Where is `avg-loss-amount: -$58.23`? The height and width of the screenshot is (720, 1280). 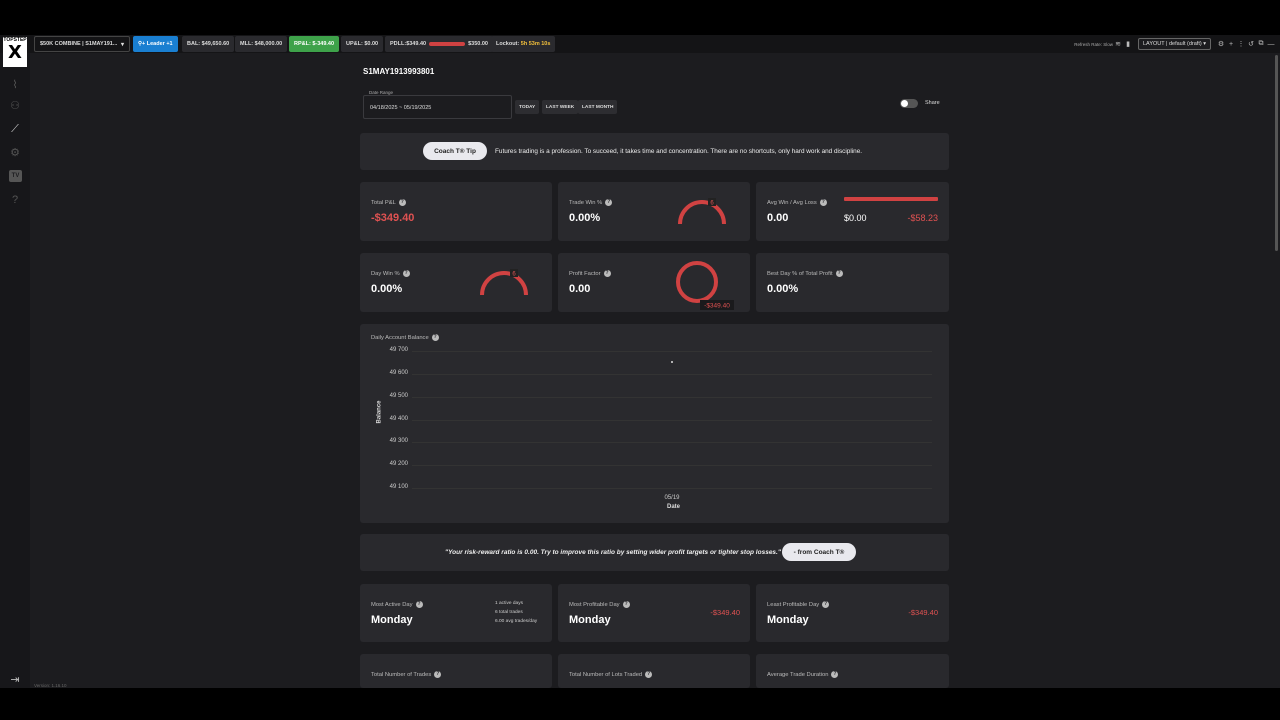
avg-loss-amount: -$58.23 is located at coordinates (922, 218).